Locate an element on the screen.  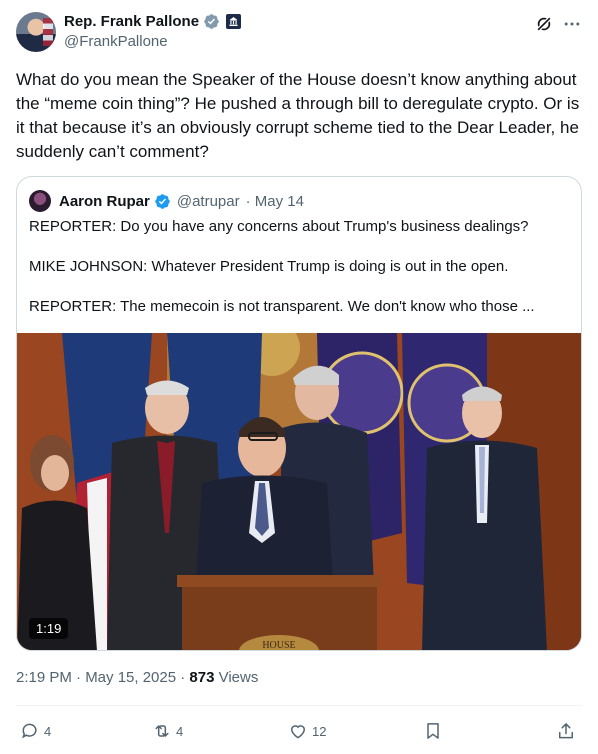
quoted-author-avatar is located at coordinates (40, 201).